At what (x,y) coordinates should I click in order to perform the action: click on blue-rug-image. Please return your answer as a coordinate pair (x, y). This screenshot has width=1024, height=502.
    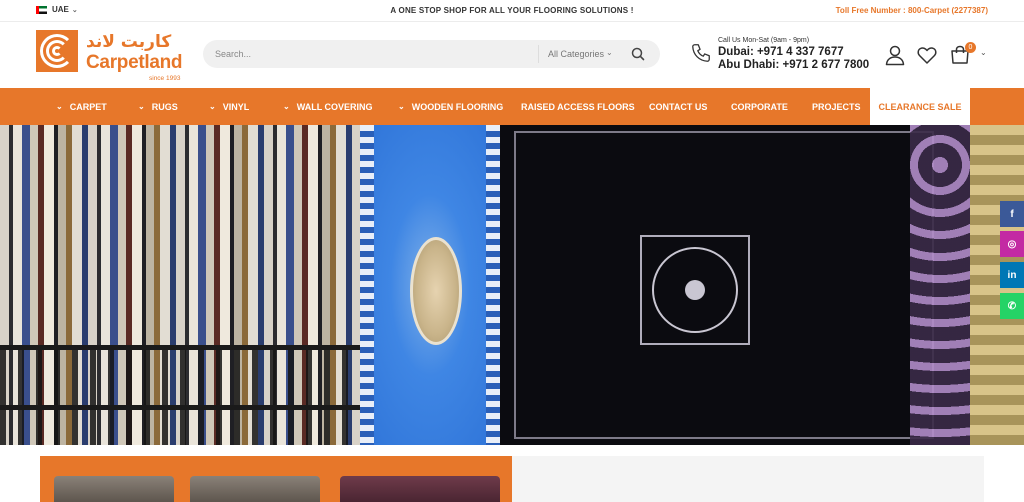
    Looking at the image, I should click on (430, 285).